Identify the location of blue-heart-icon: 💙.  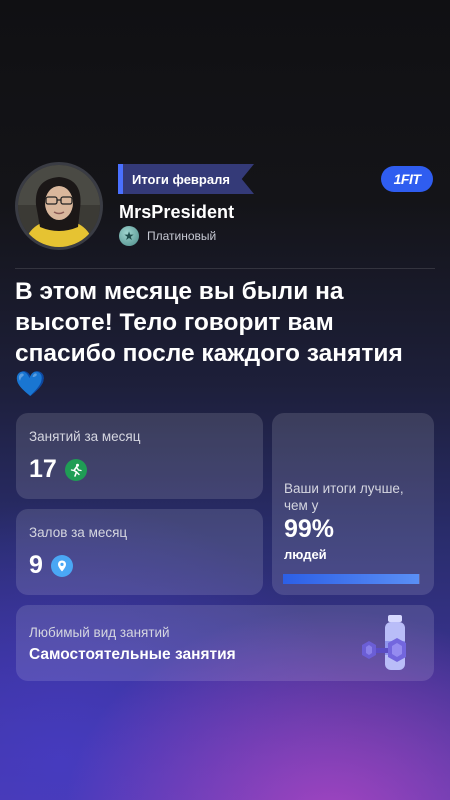
(30, 384).